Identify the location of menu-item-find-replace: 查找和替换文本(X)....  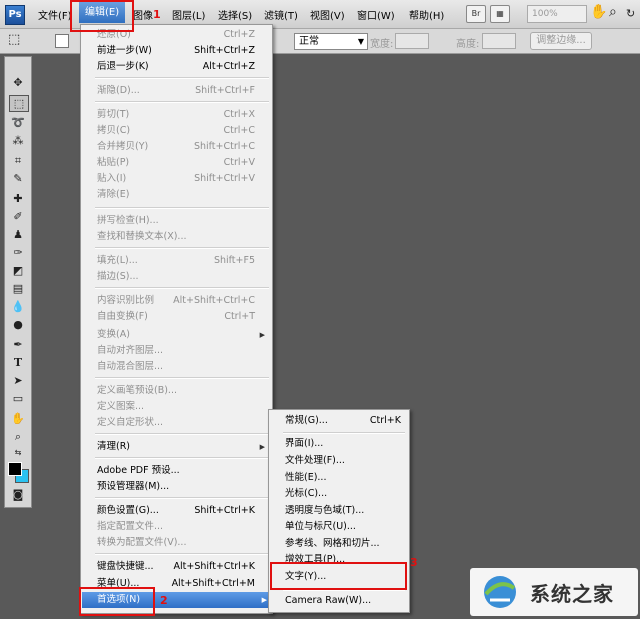
(182, 237).